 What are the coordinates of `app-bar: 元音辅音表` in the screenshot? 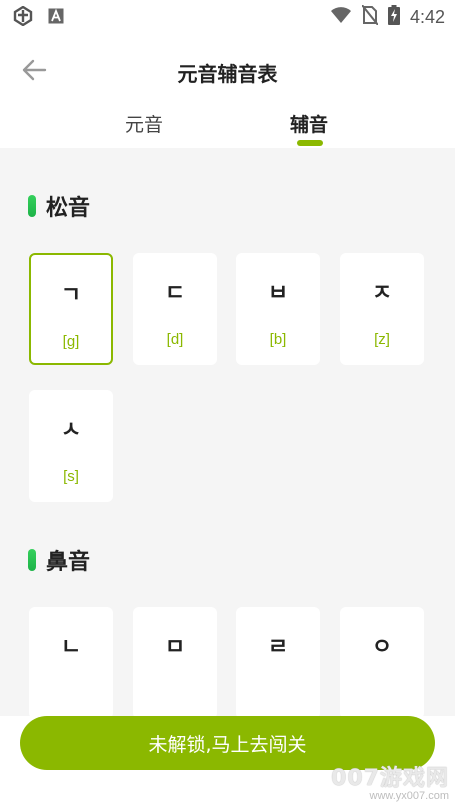 It's located at (227, 70).